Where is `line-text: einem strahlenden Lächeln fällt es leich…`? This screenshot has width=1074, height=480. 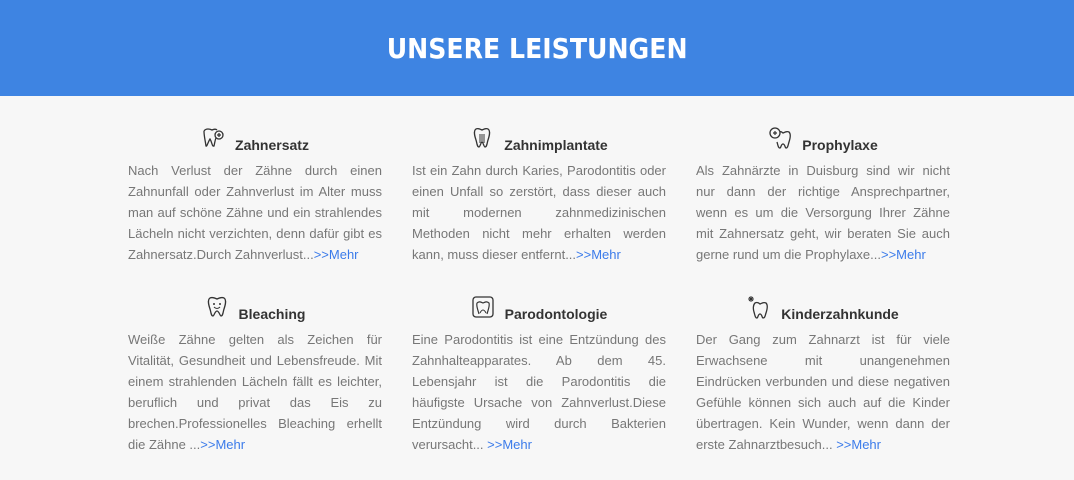 line-text: einem strahlenden Lächeln fällt es leich… is located at coordinates (255, 381).